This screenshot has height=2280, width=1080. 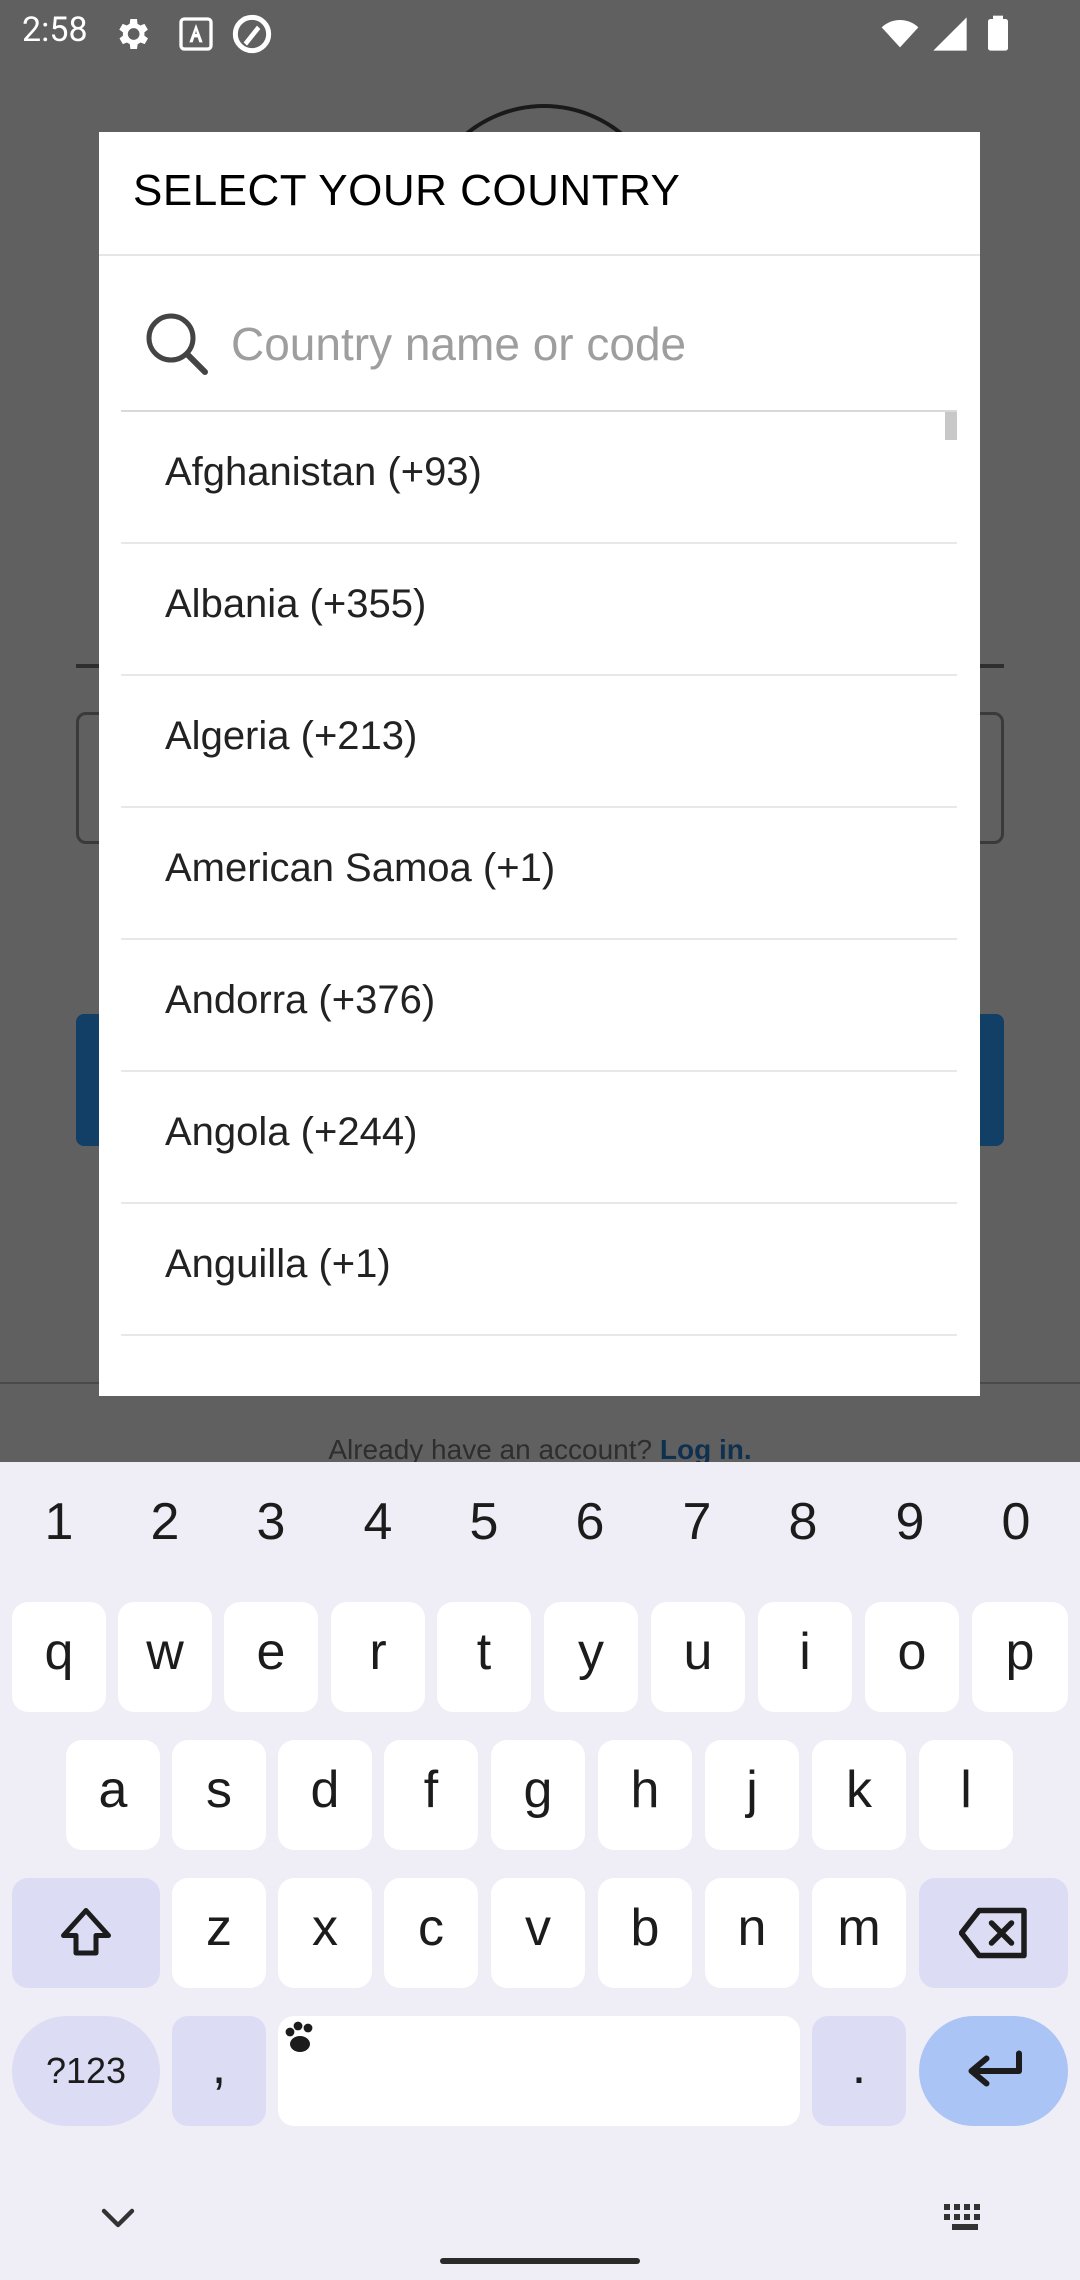 I want to click on key-p: p, so click(x=1020, y=1657).